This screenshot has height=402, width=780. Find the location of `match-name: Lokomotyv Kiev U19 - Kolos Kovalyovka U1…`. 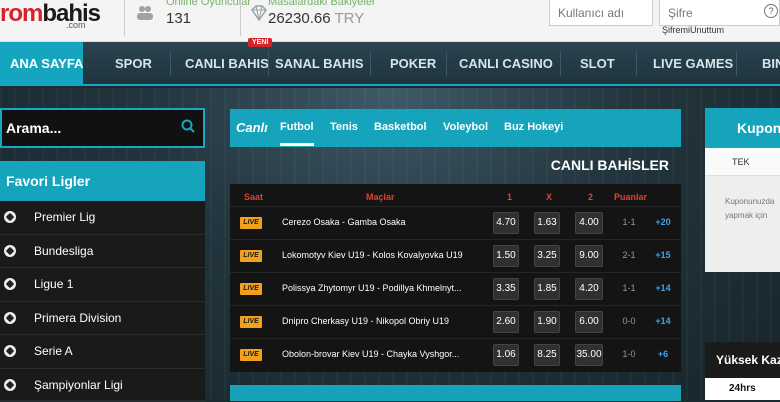

match-name: Lokomotyv Kiev U19 - Kolos Kovalyovka U1… is located at coordinates (381, 255).